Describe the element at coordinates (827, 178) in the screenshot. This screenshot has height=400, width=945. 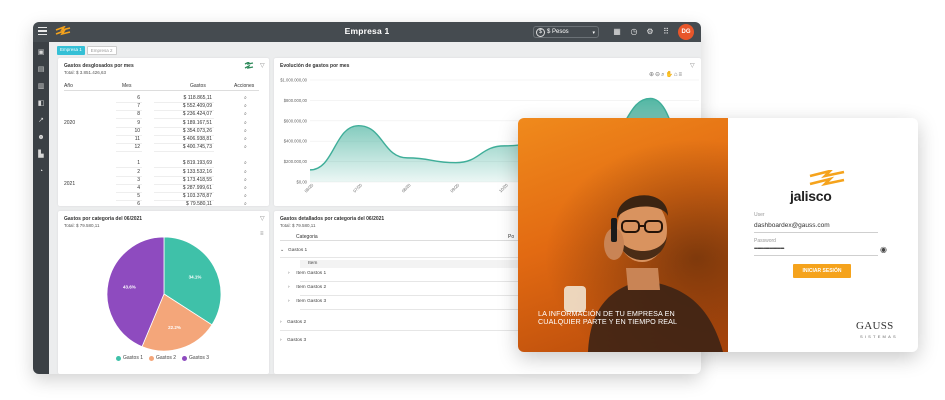
I see `jalisco-logo-icon` at that location.